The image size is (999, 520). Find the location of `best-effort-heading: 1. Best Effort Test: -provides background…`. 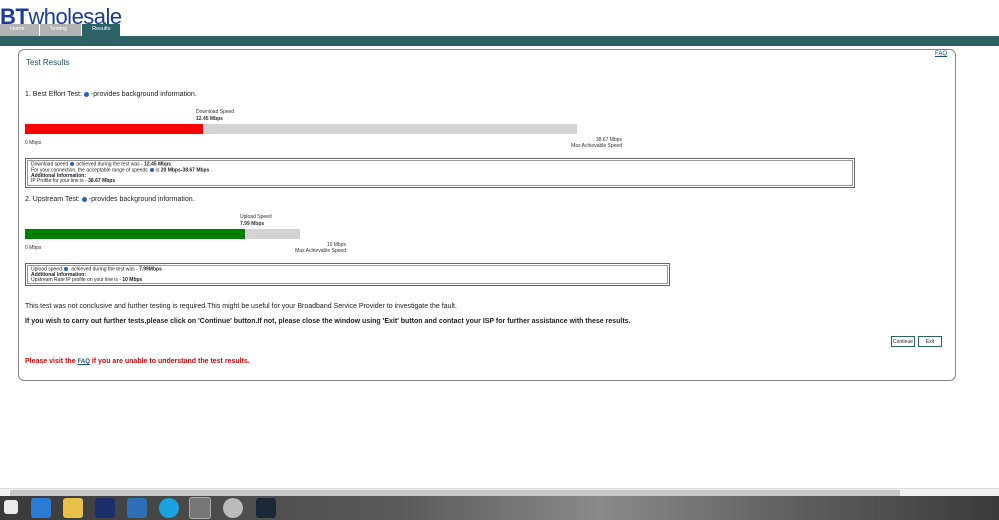

best-effort-heading: 1. Best Effort Test: -provides background… is located at coordinates (111, 94).